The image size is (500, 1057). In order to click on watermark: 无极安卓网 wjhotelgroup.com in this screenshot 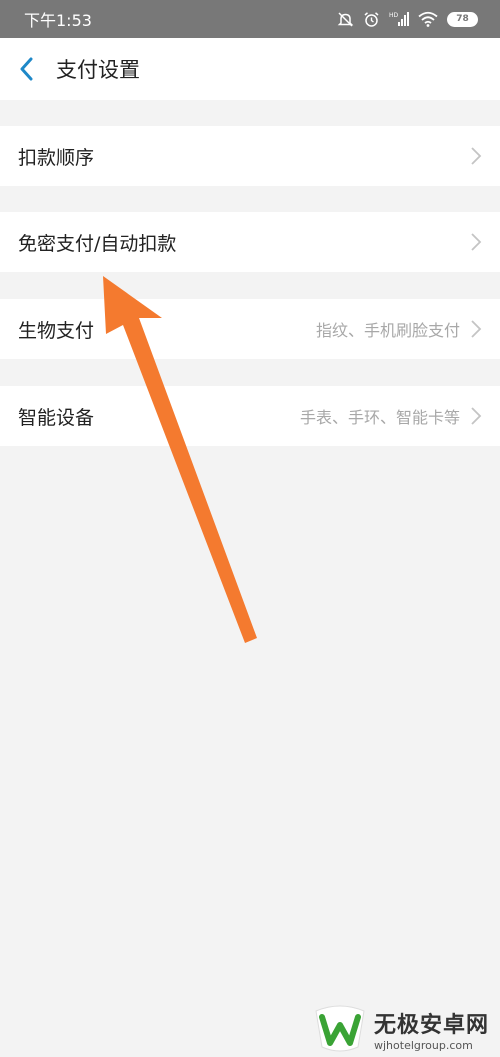, I will do `click(406, 1029)`.